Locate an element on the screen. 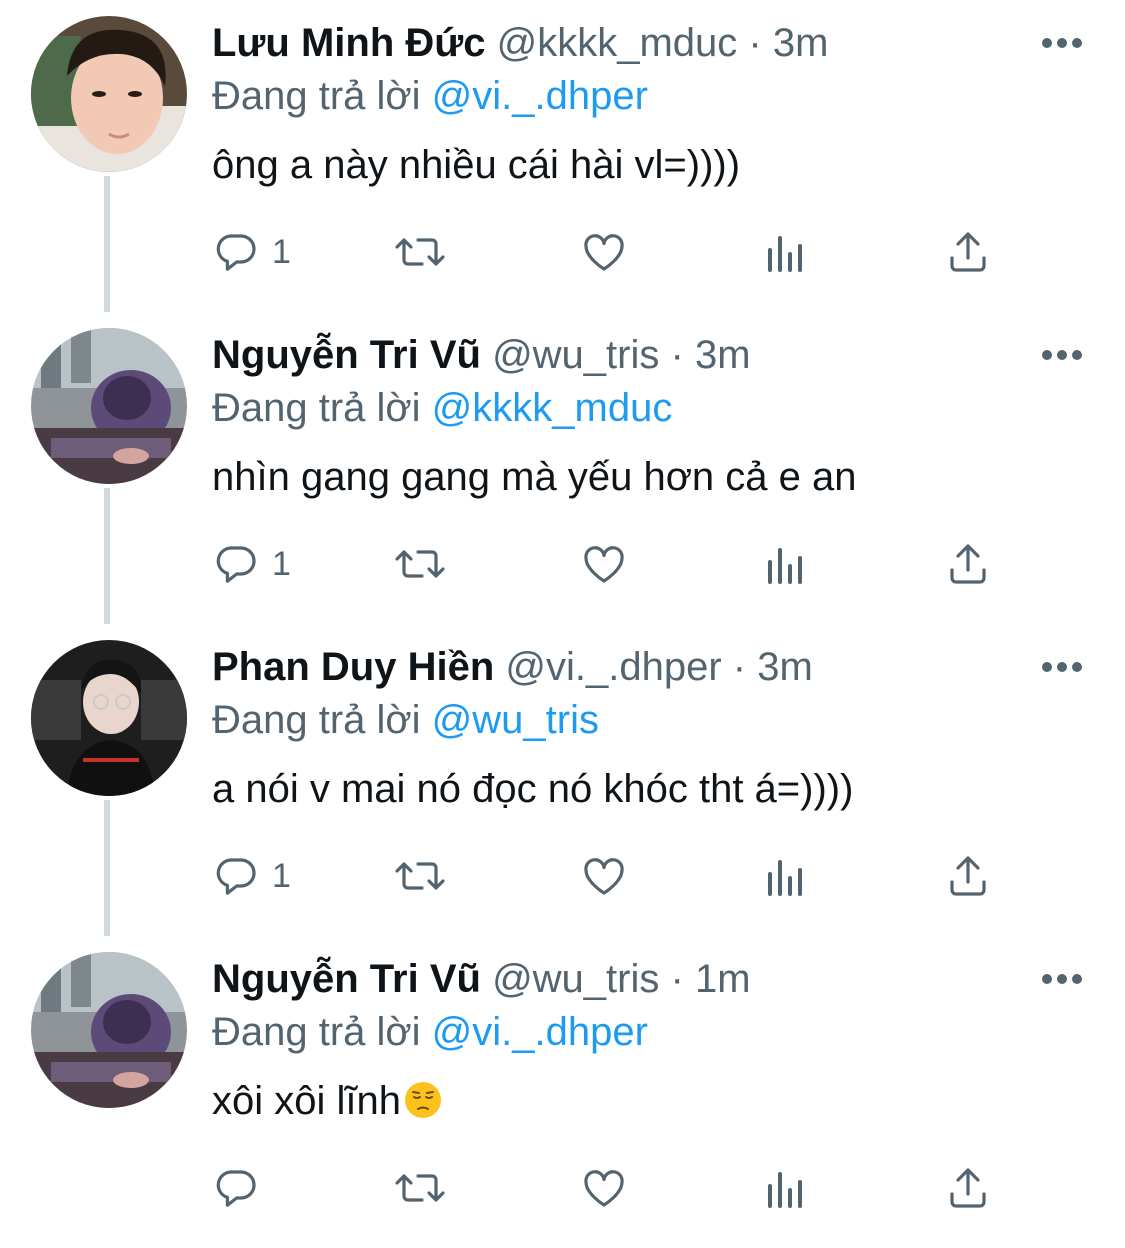  replying-to-mention: @kkkk_mduc is located at coordinates (552, 408).